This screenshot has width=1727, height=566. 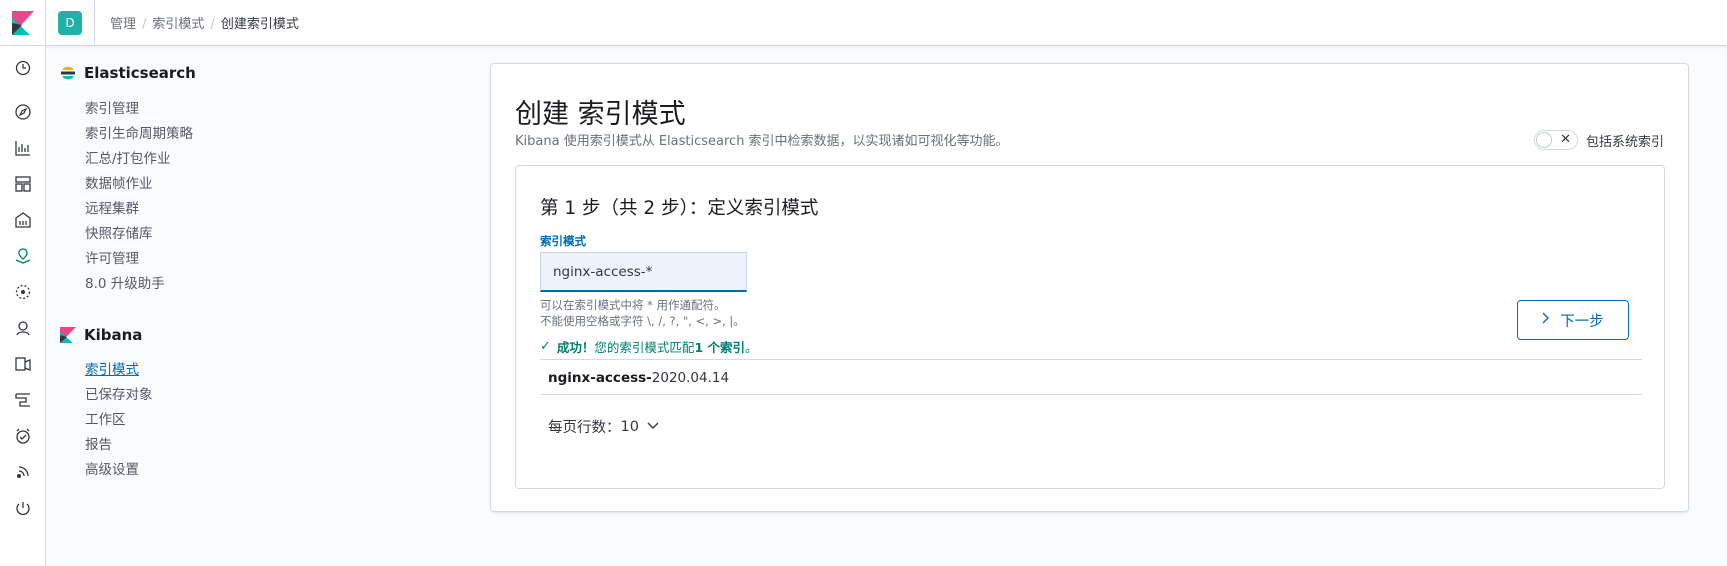 I want to click on next-step-label: 下一步, so click(x=1582, y=321).